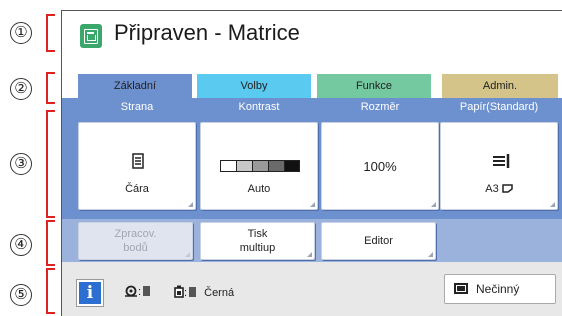  I want to click on callout-3: ③, so click(32, 164).